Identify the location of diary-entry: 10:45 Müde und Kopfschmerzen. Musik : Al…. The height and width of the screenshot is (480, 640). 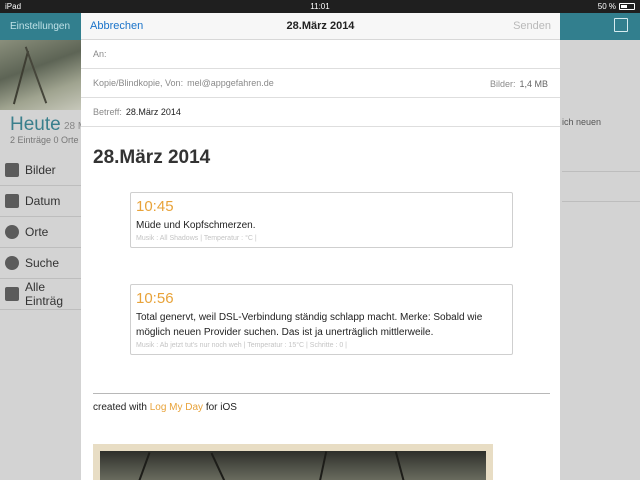
(321, 220).